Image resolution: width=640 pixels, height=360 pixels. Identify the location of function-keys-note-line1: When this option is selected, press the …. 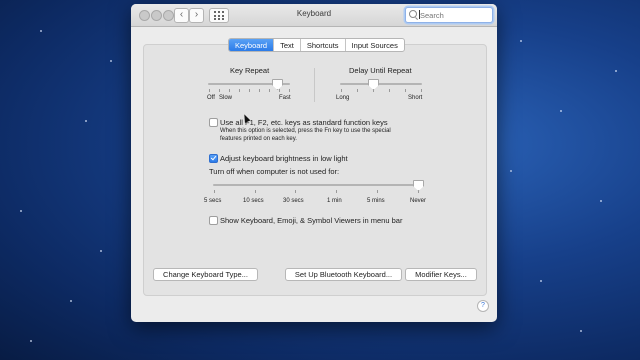
(305, 131).